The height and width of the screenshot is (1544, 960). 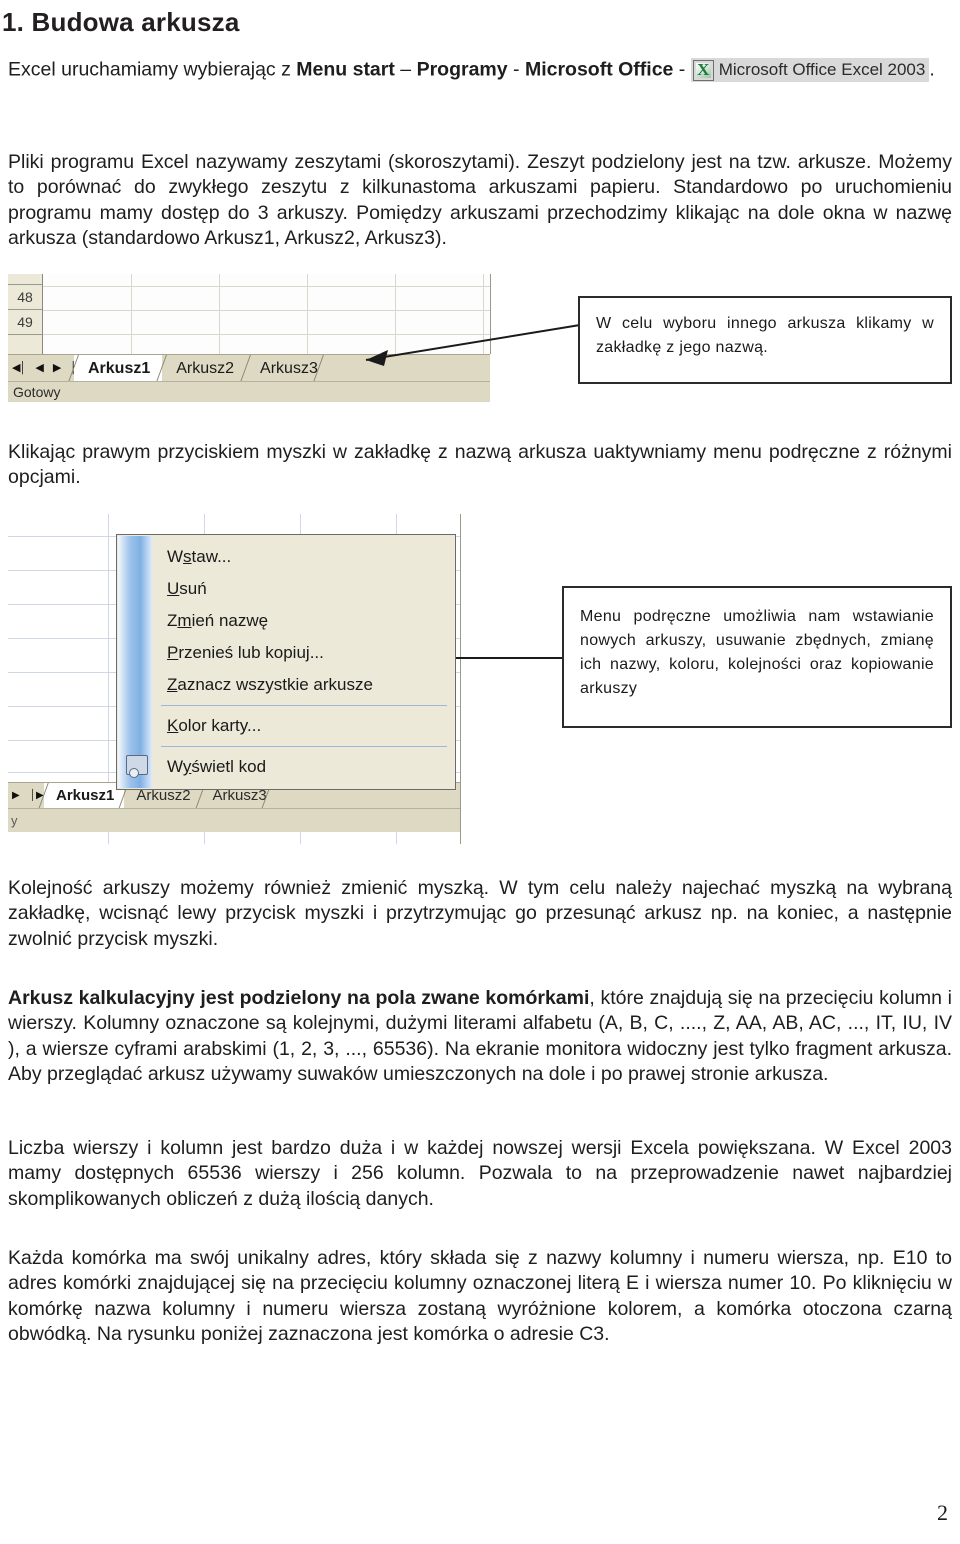 What do you see at coordinates (345, 69) in the screenshot?
I see `intro-bold-menu-start: Menu start` at bounding box center [345, 69].